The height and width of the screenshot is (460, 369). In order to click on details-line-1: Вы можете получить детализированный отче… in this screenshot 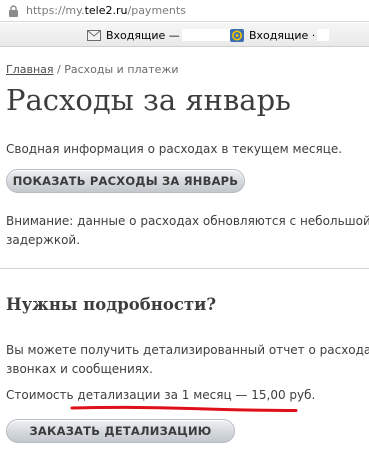, I will do `click(187, 350)`.